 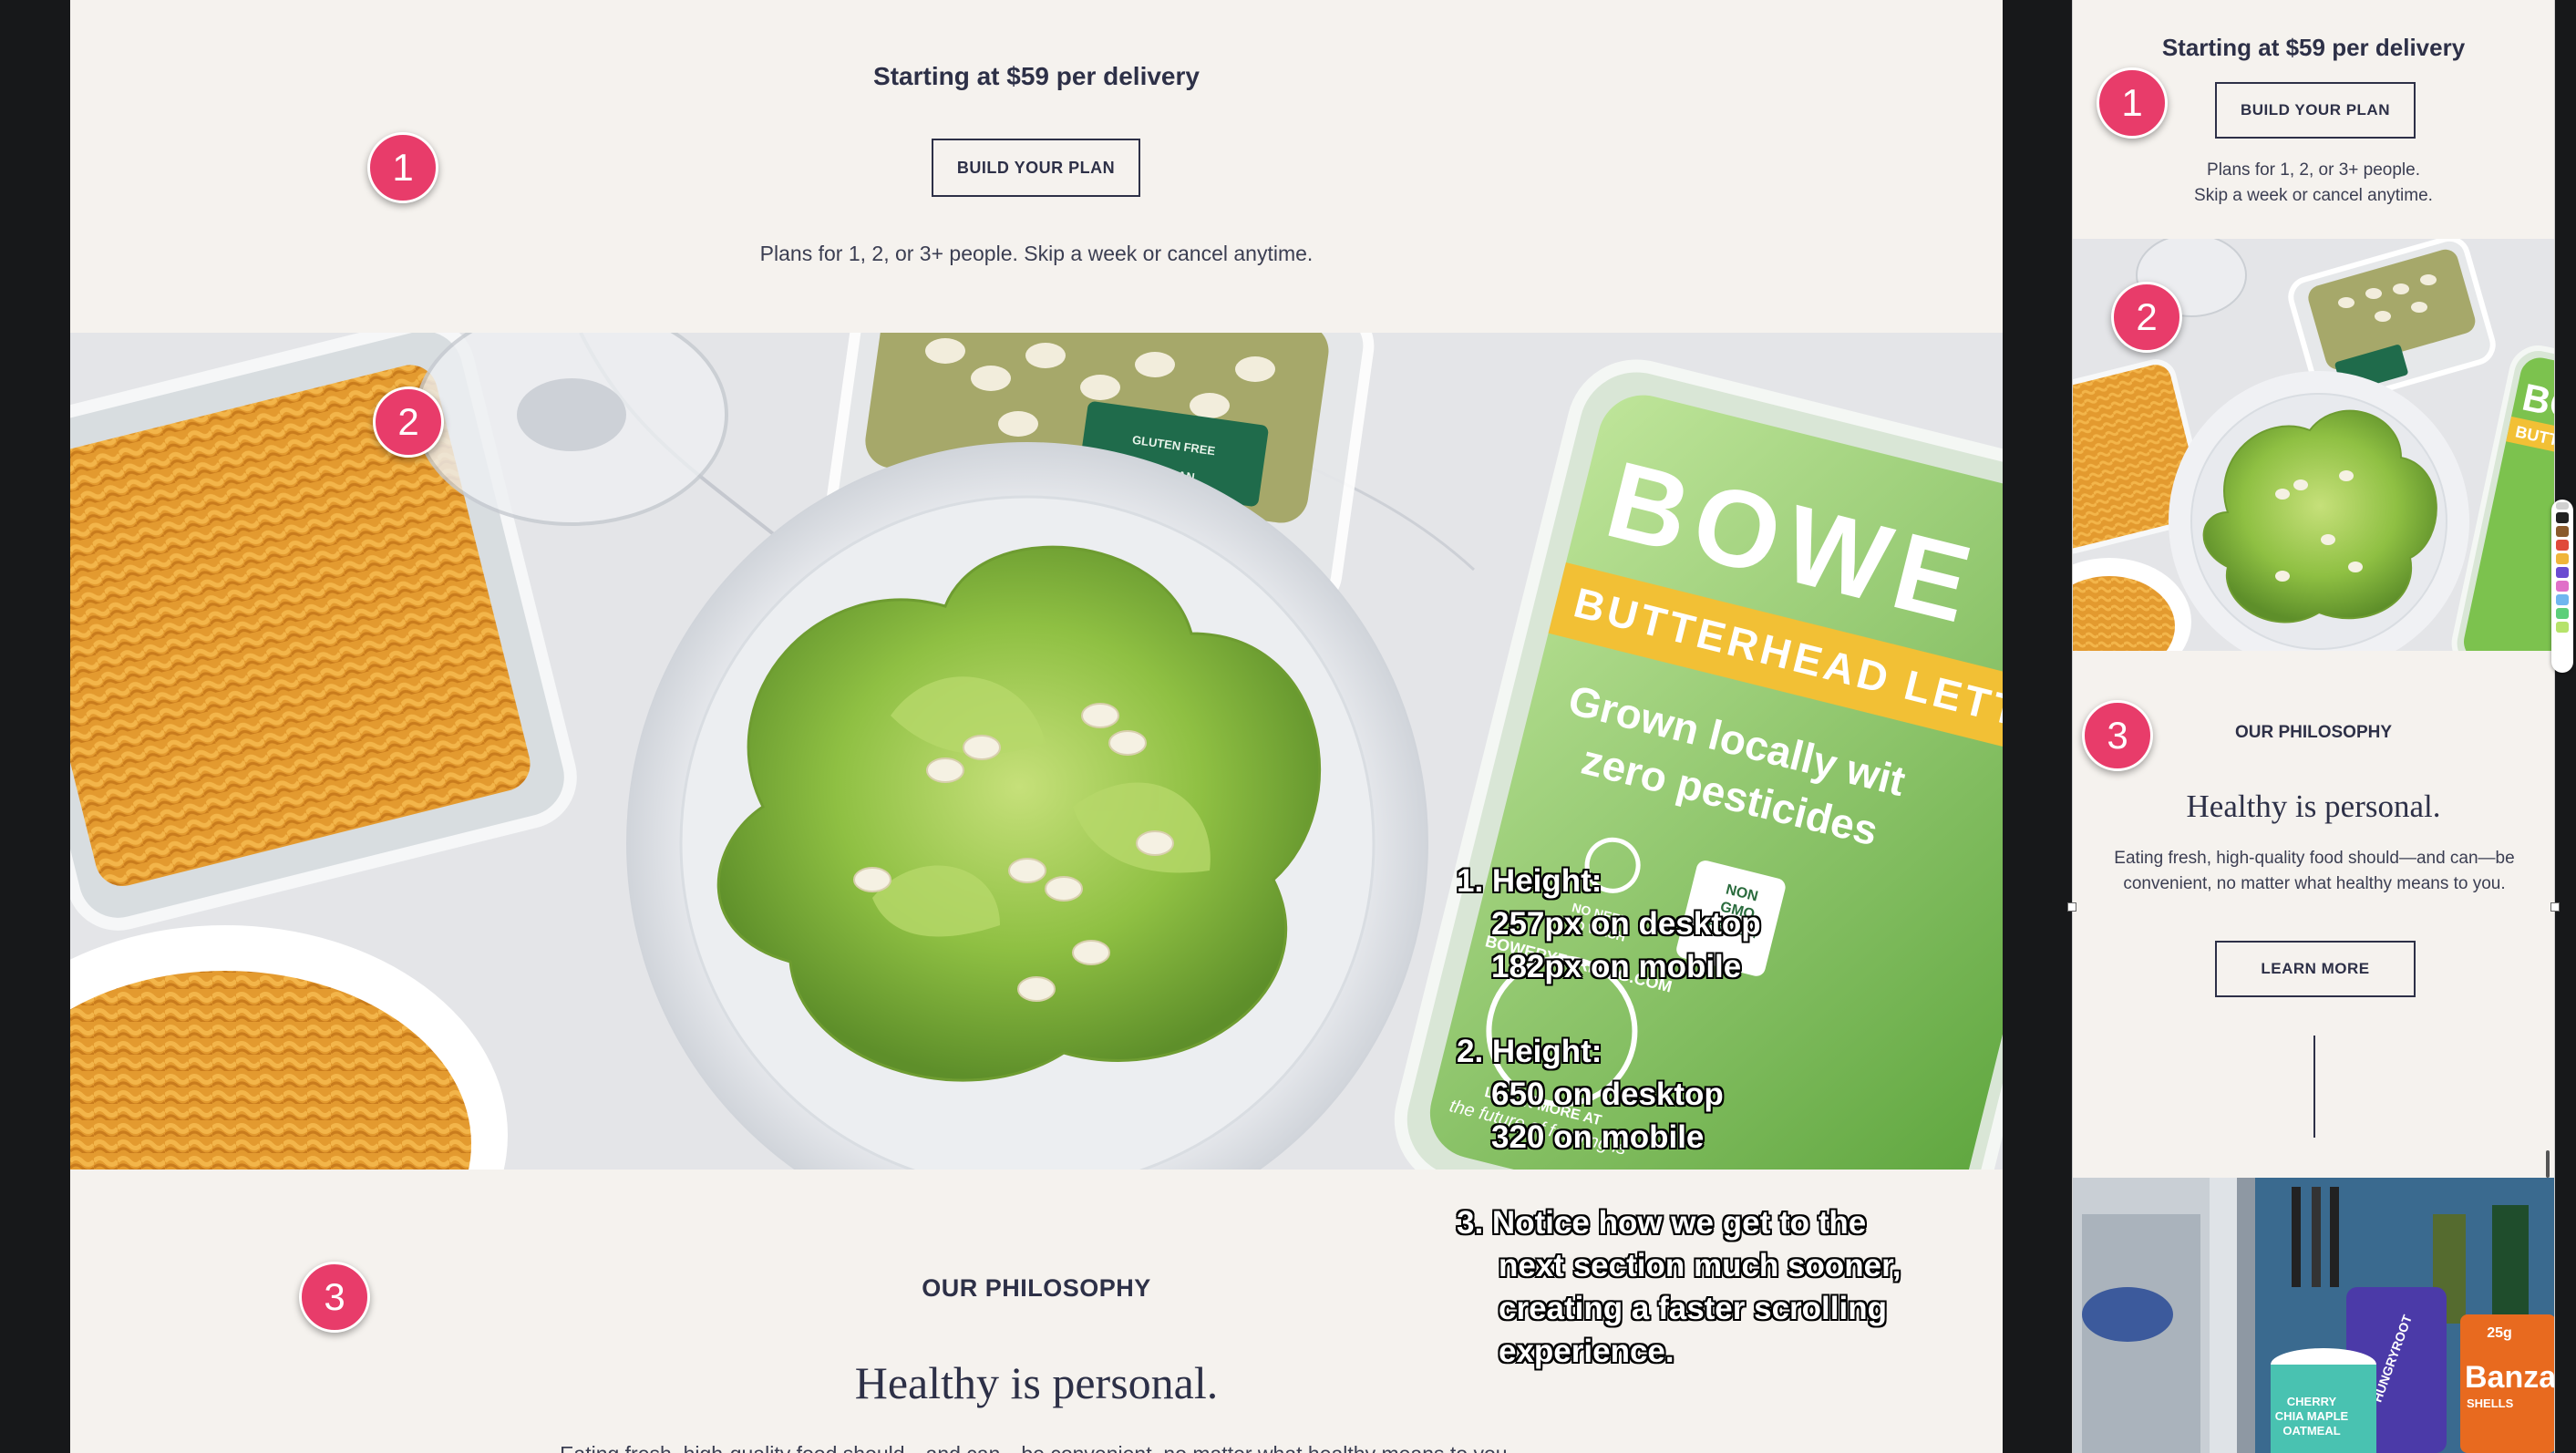 I want to click on mobile-photo-badge: 25g, so click(x=2499, y=1333).